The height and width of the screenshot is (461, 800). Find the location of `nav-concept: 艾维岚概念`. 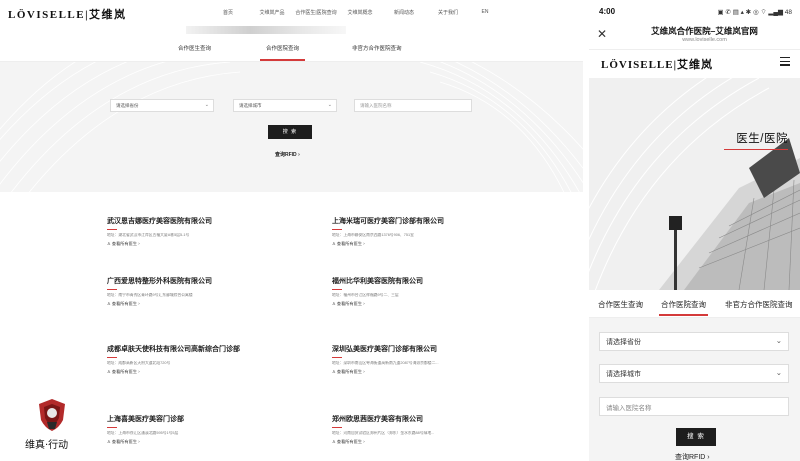

nav-concept: 艾维岚概念 is located at coordinates (360, 12).